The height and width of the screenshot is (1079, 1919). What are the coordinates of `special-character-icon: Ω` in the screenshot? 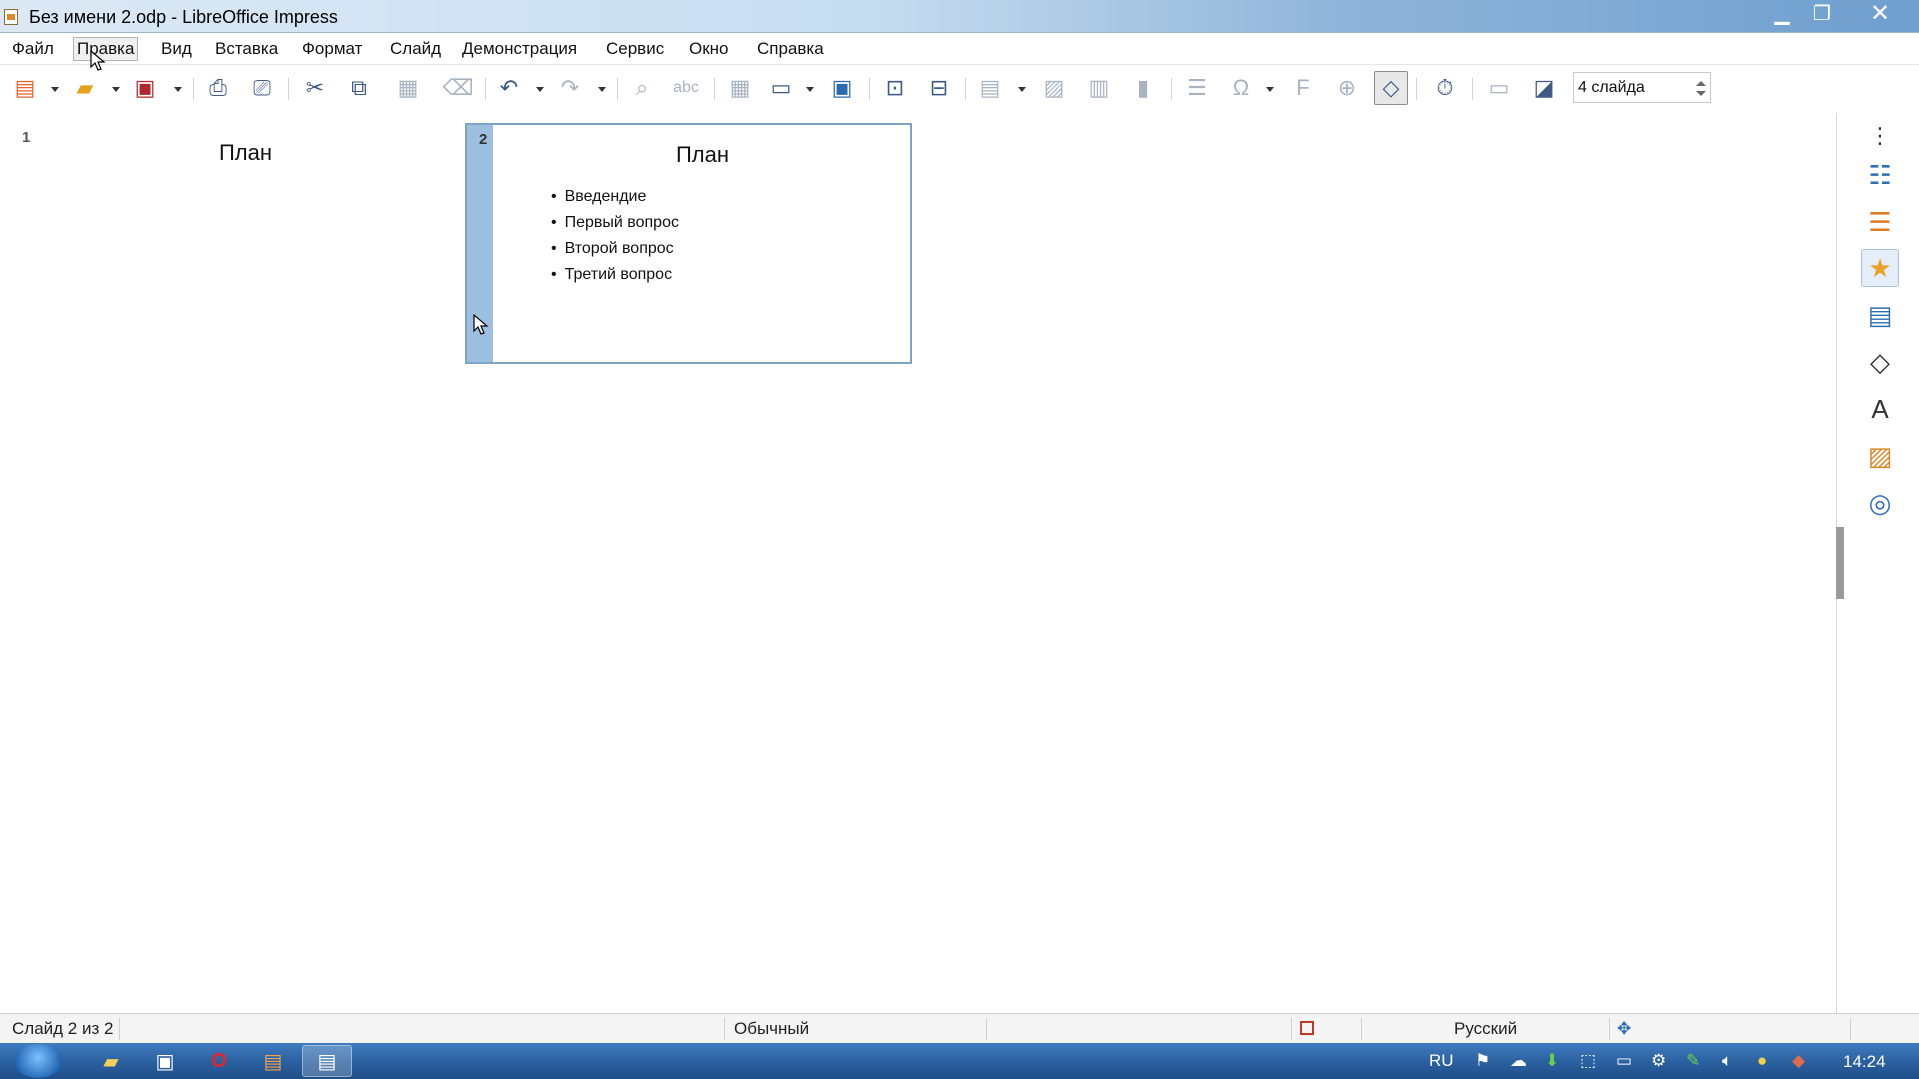 It's located at (1241, 88).